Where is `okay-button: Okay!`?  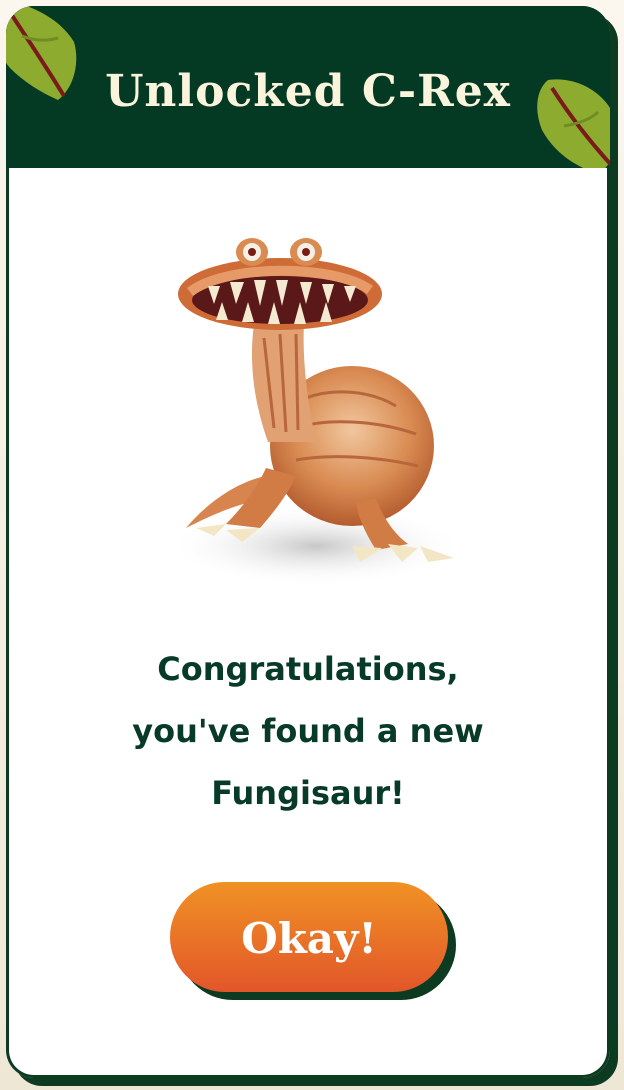
okay-button: Okay! is located at coordinates (309, 937).